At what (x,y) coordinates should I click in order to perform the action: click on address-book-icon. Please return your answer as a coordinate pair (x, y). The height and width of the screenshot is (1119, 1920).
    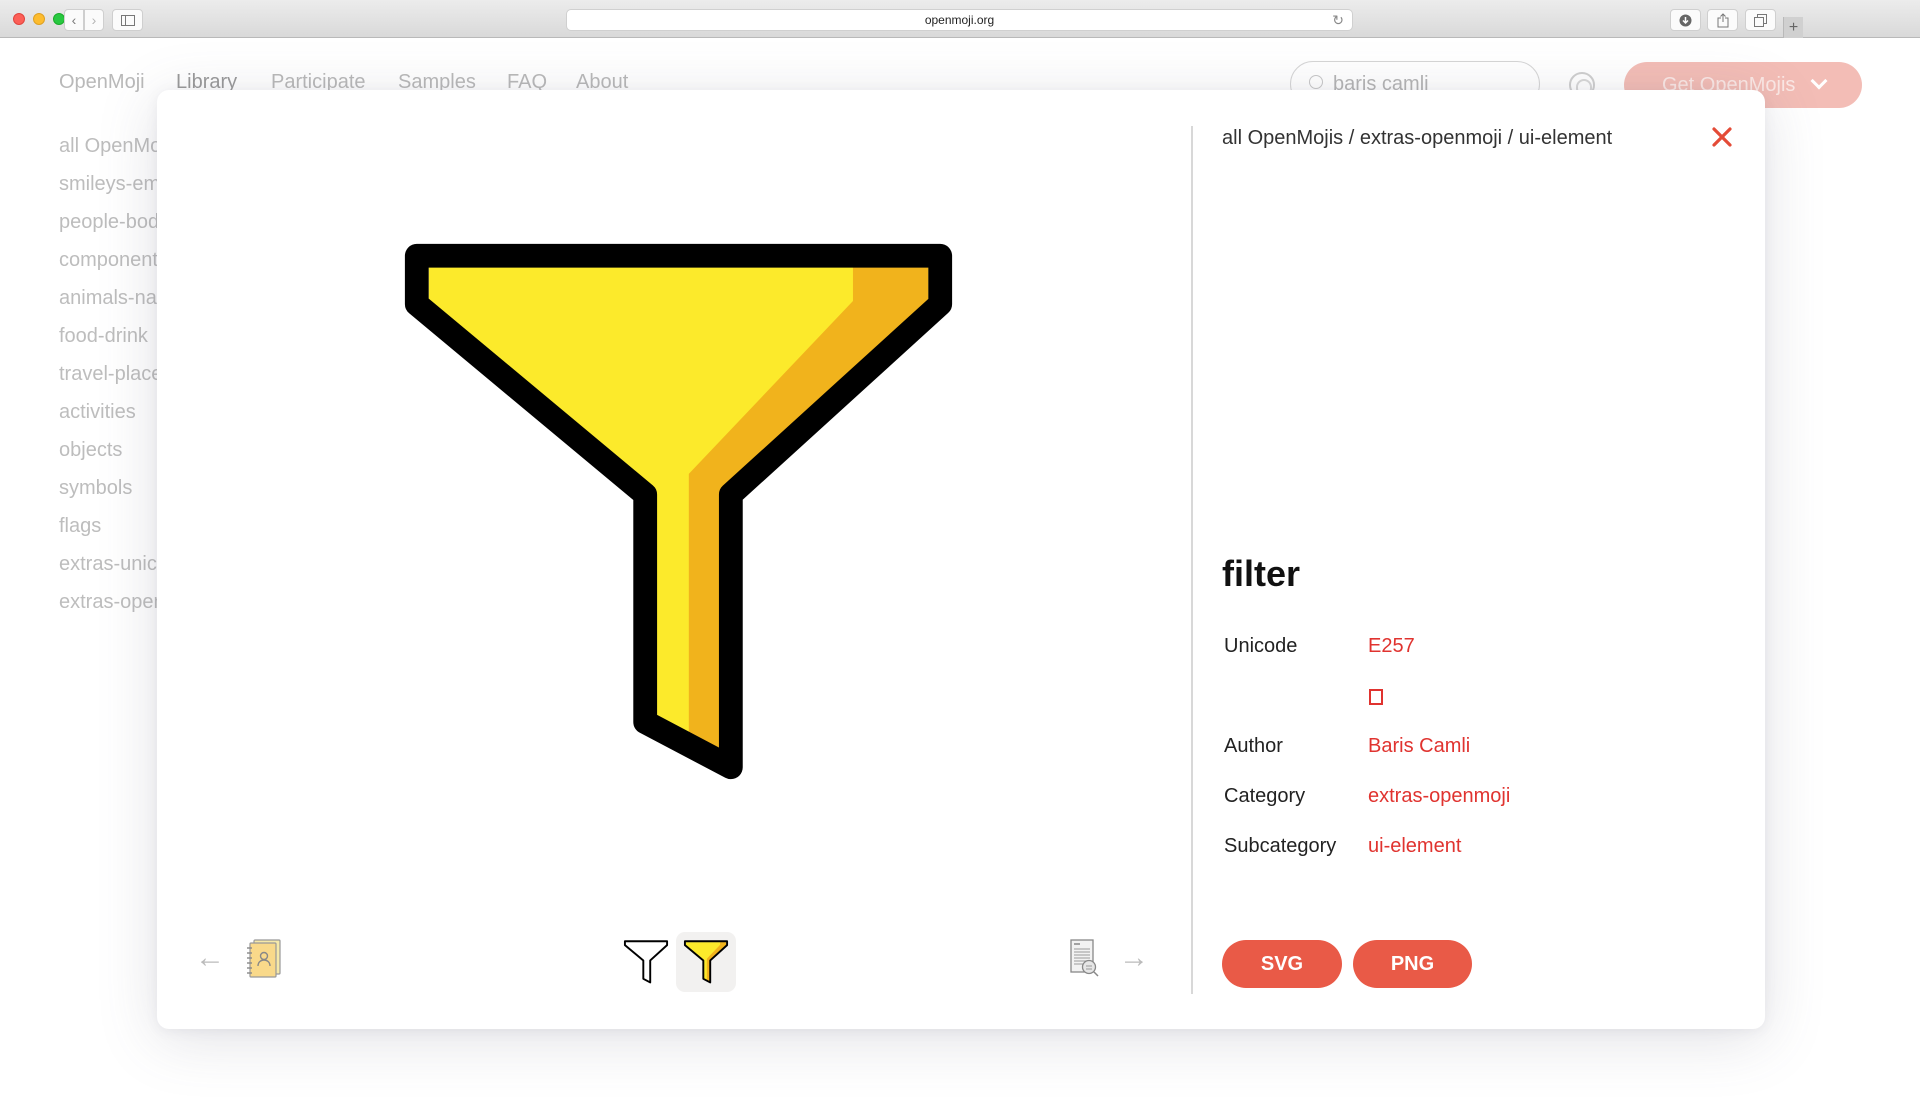
    Looking at the image, I should click on (265, 958).